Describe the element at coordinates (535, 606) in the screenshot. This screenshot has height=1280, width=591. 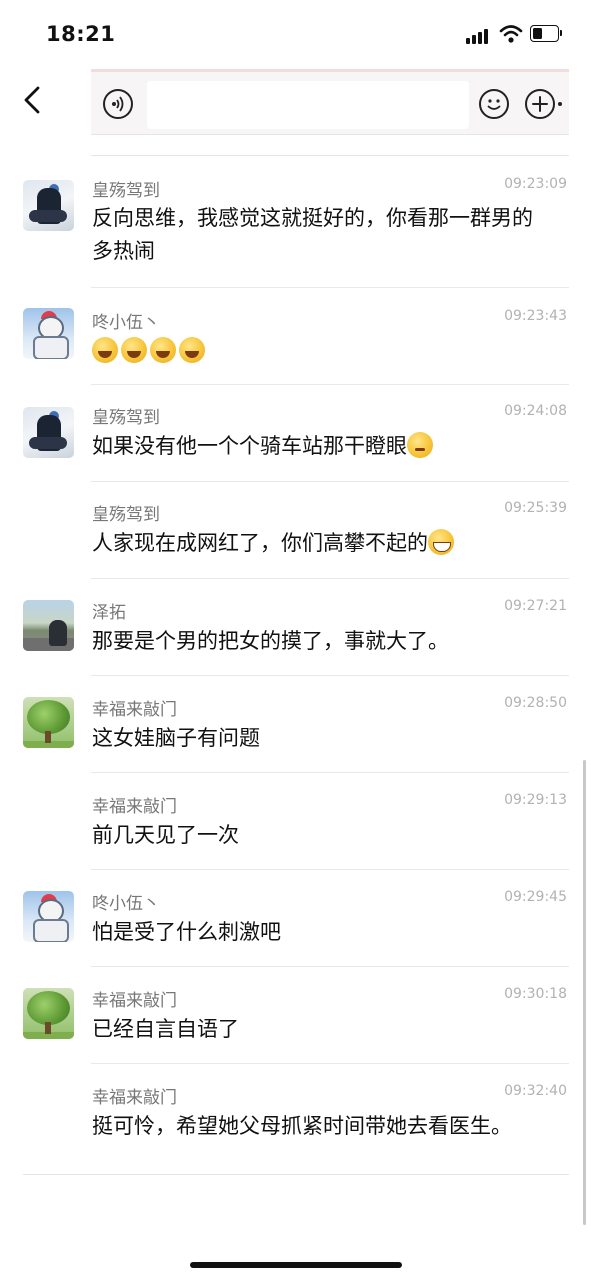
I see `message-time: 09:27:21` at that location.